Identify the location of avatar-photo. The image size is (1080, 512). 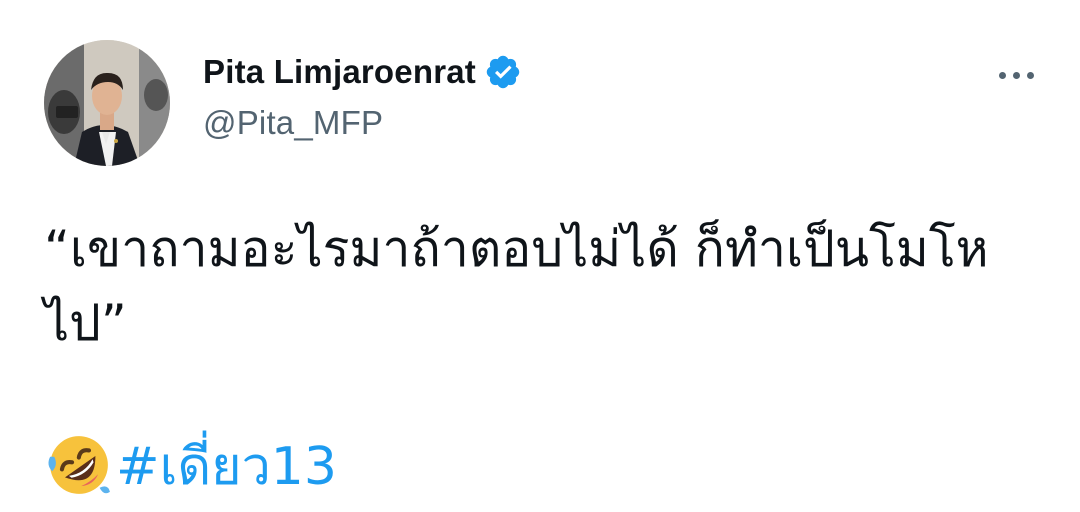
(107, 103).